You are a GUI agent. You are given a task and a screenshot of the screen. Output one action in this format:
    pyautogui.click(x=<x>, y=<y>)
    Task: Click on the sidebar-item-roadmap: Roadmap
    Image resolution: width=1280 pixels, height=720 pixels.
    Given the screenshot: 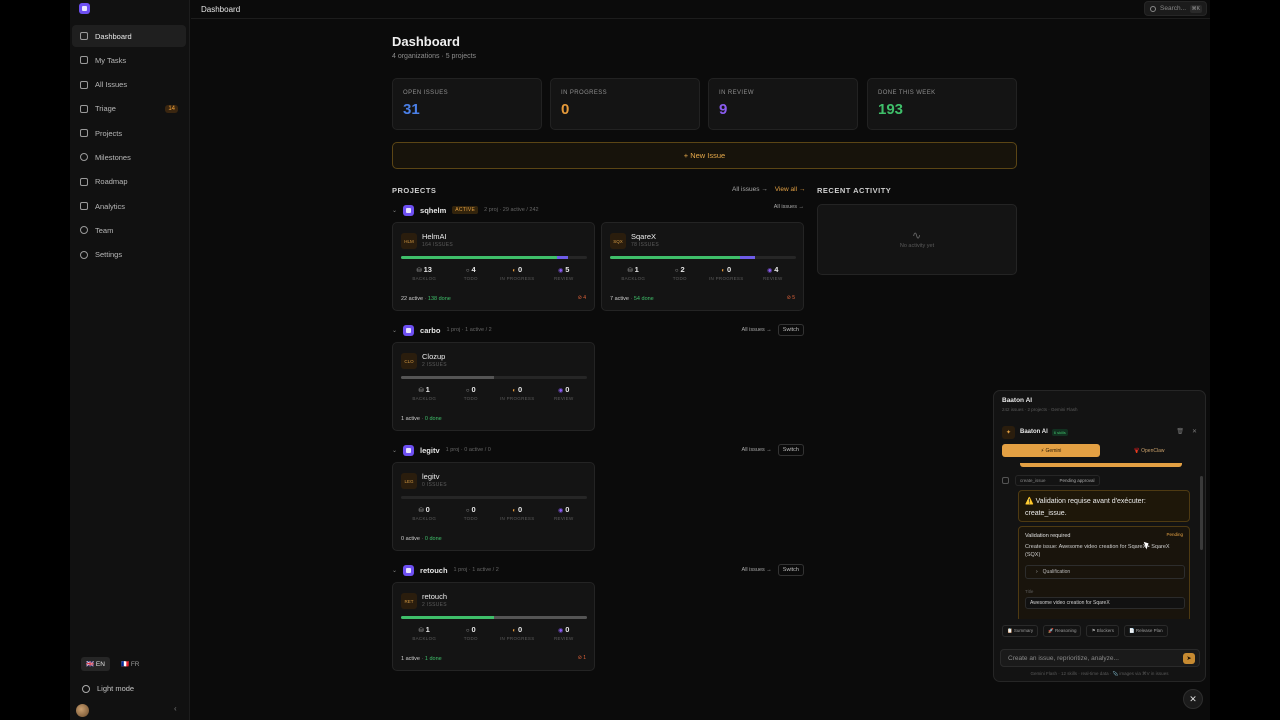 What is the action you would take?
    pyautogui.click(x=129, y=182)
    